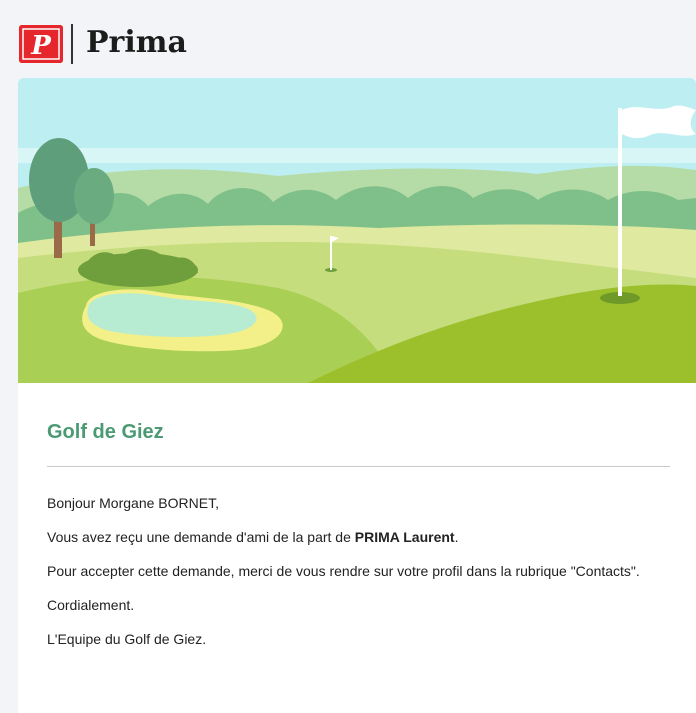  I want to click on prima-logo-icon: P, so click(41, 44).